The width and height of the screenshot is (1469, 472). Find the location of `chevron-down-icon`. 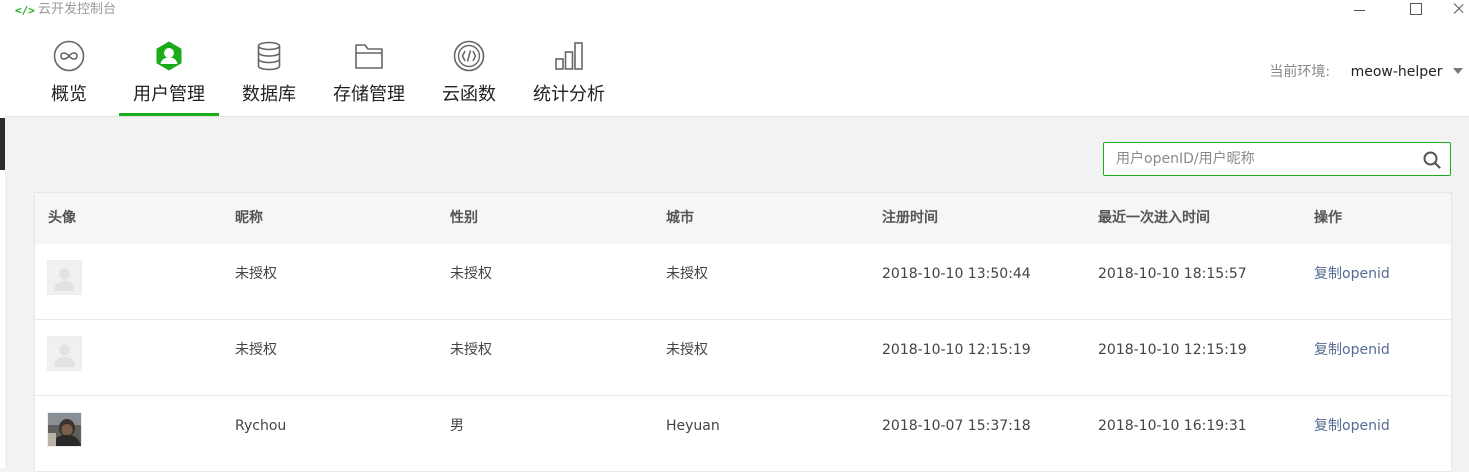

chevron-down-icon is located at coordinates (1458, 71).